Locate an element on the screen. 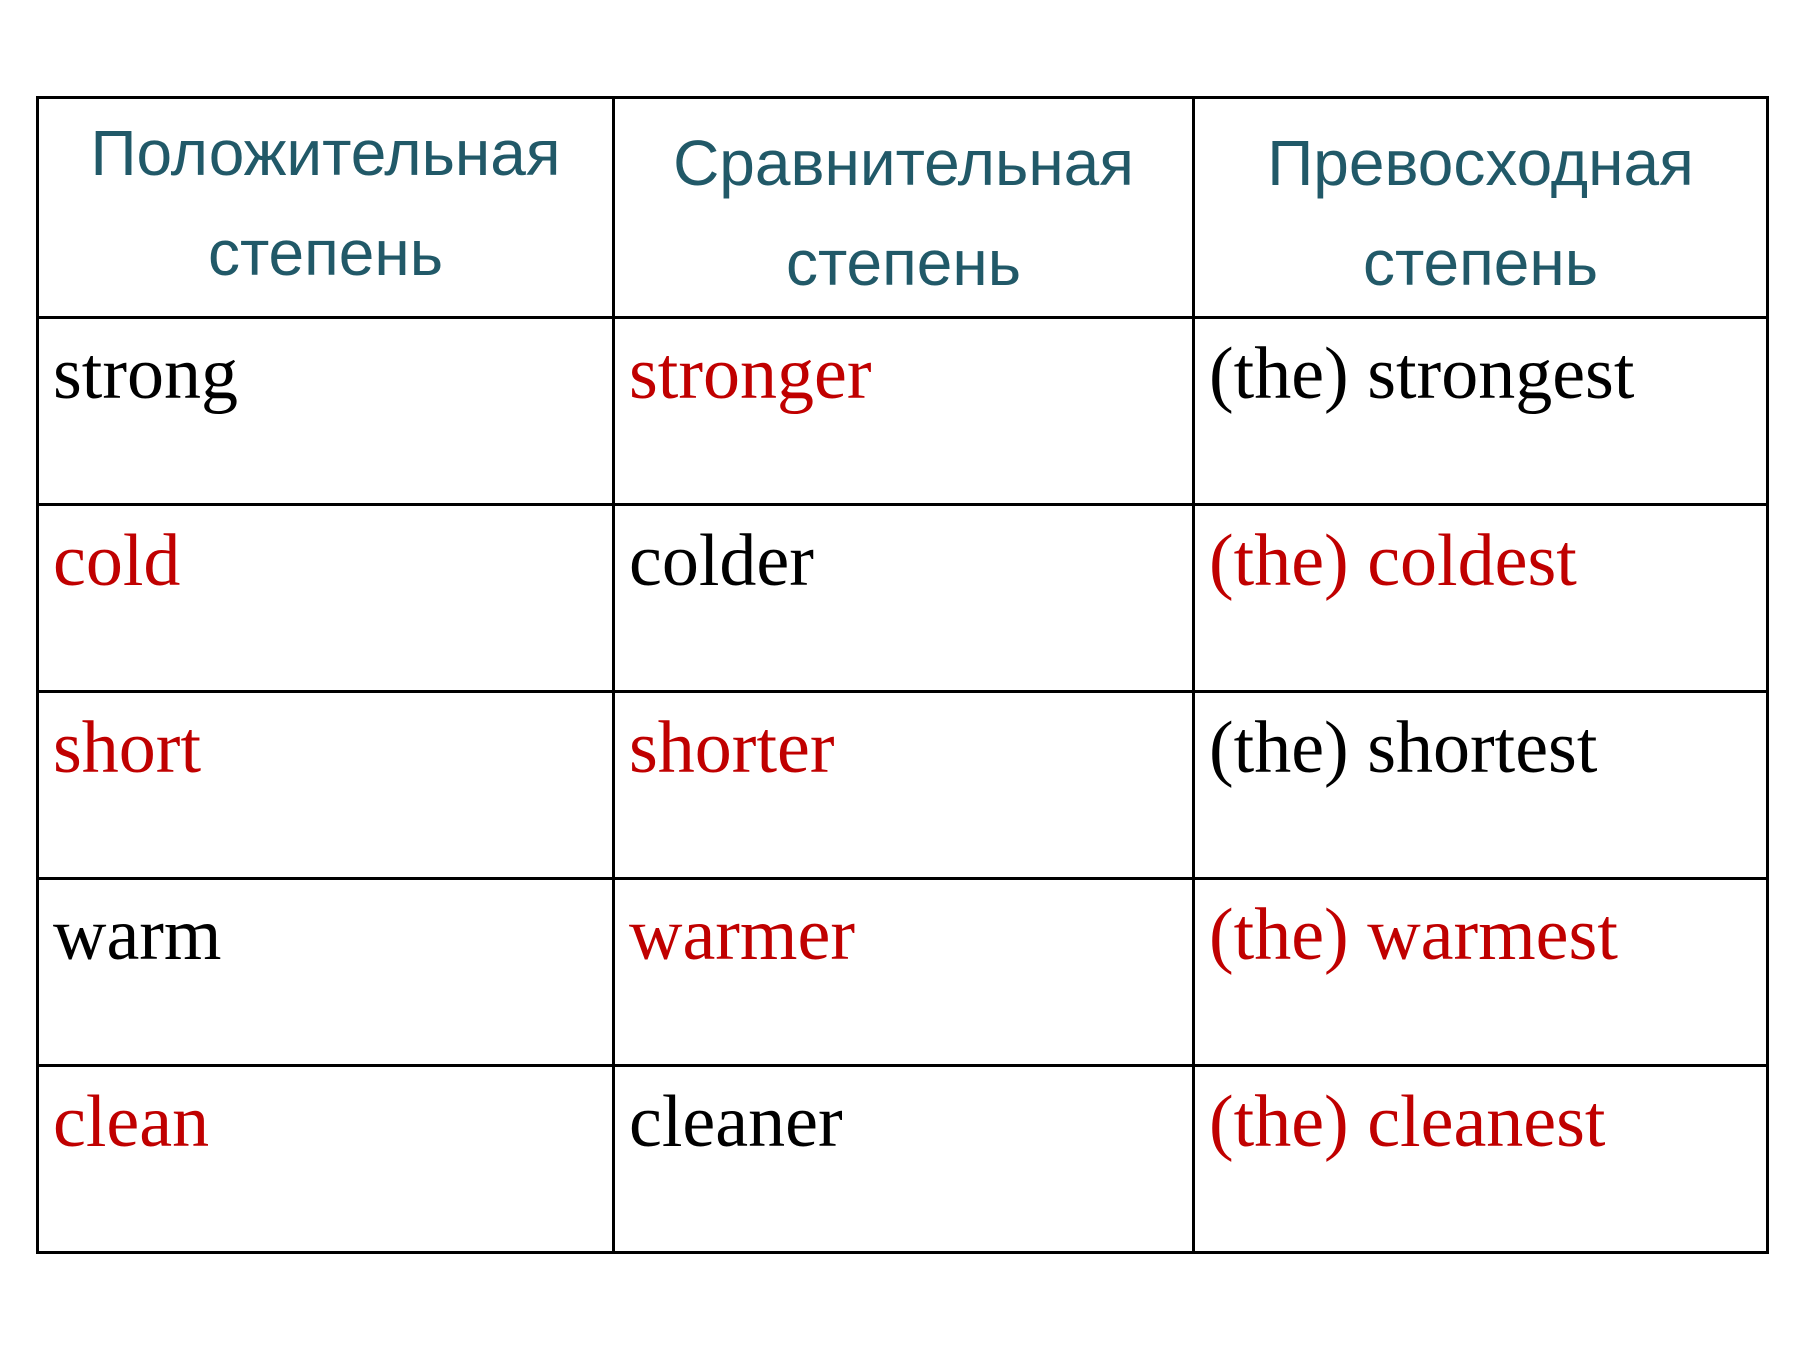 The image size is (1800, 1350). cell-positive: cold is located at coordinates (325, 598).